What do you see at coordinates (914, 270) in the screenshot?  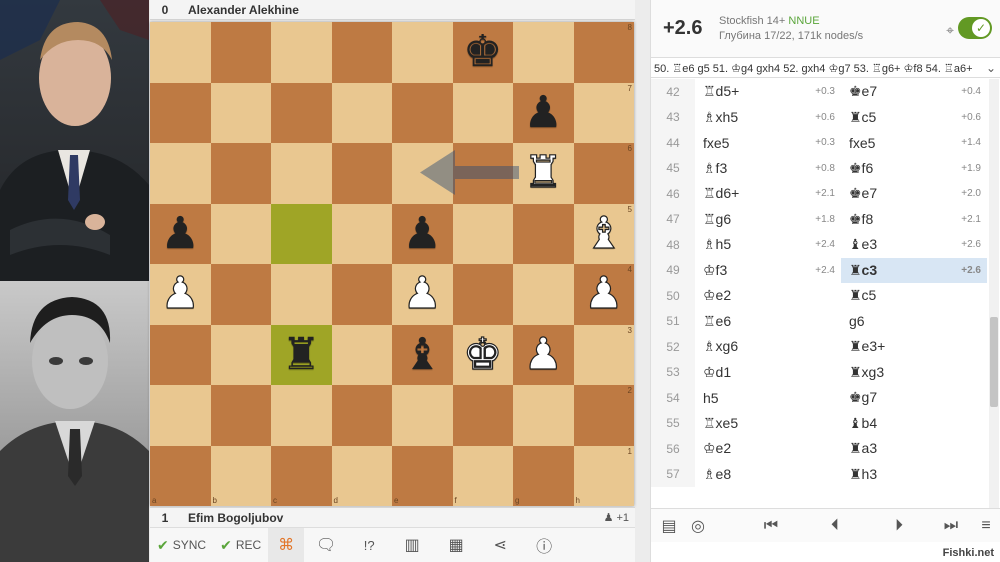 I see `black-move: ♜c3 +2.6` at bounding box center [914, 270].